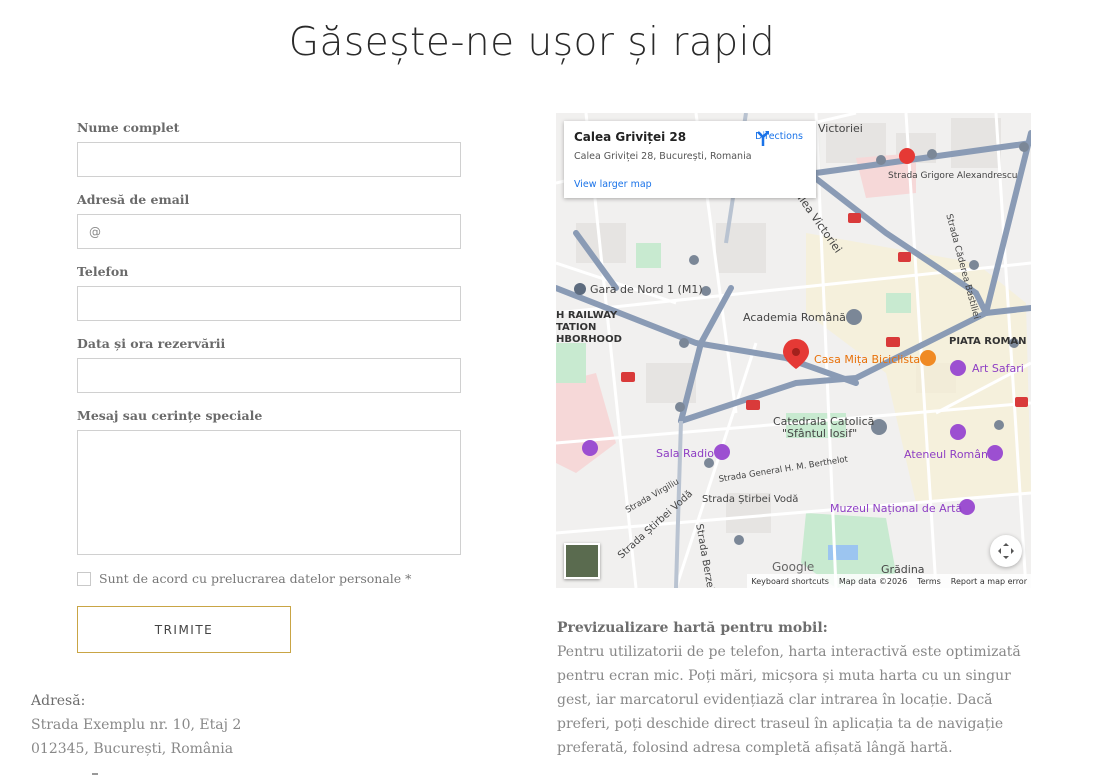 Image resolution: width=1096 pixels, height=777 pixels. Describe the element at coordinates (793, 567) in the screenshot. I see `google-logo: Google` at that location.